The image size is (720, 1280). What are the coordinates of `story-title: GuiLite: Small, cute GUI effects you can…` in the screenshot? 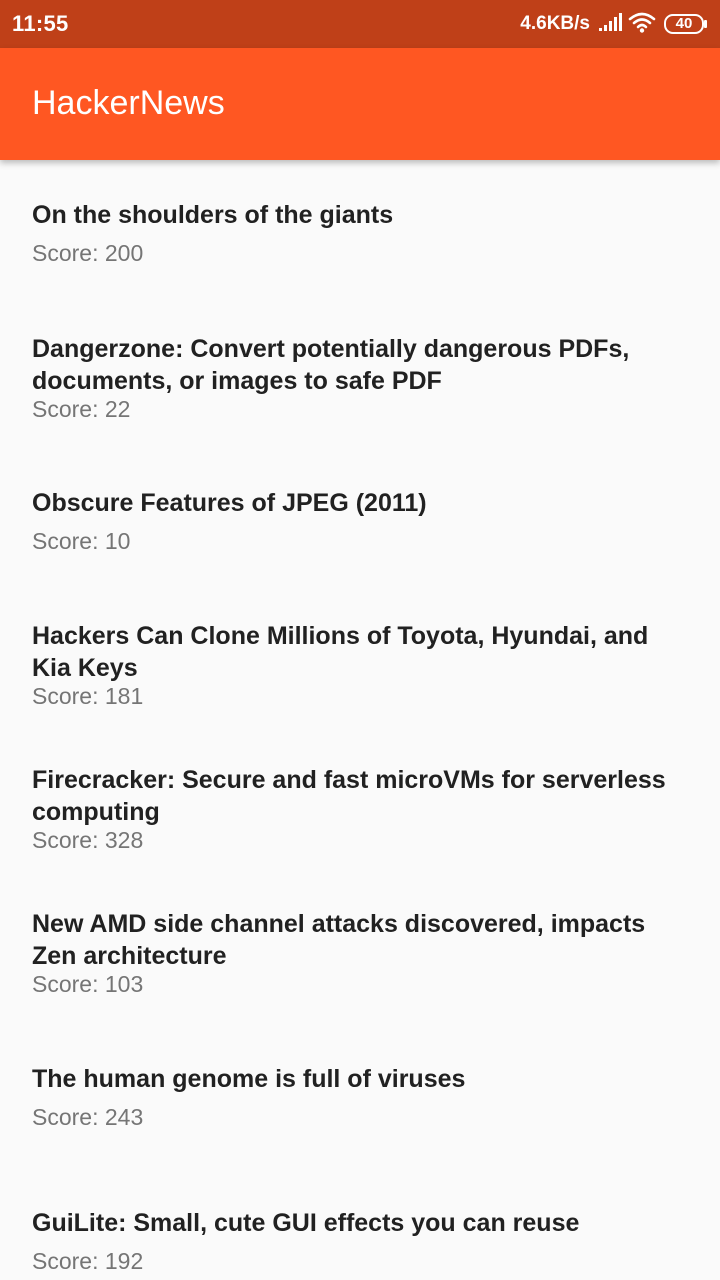 It's located at (306, 1223).